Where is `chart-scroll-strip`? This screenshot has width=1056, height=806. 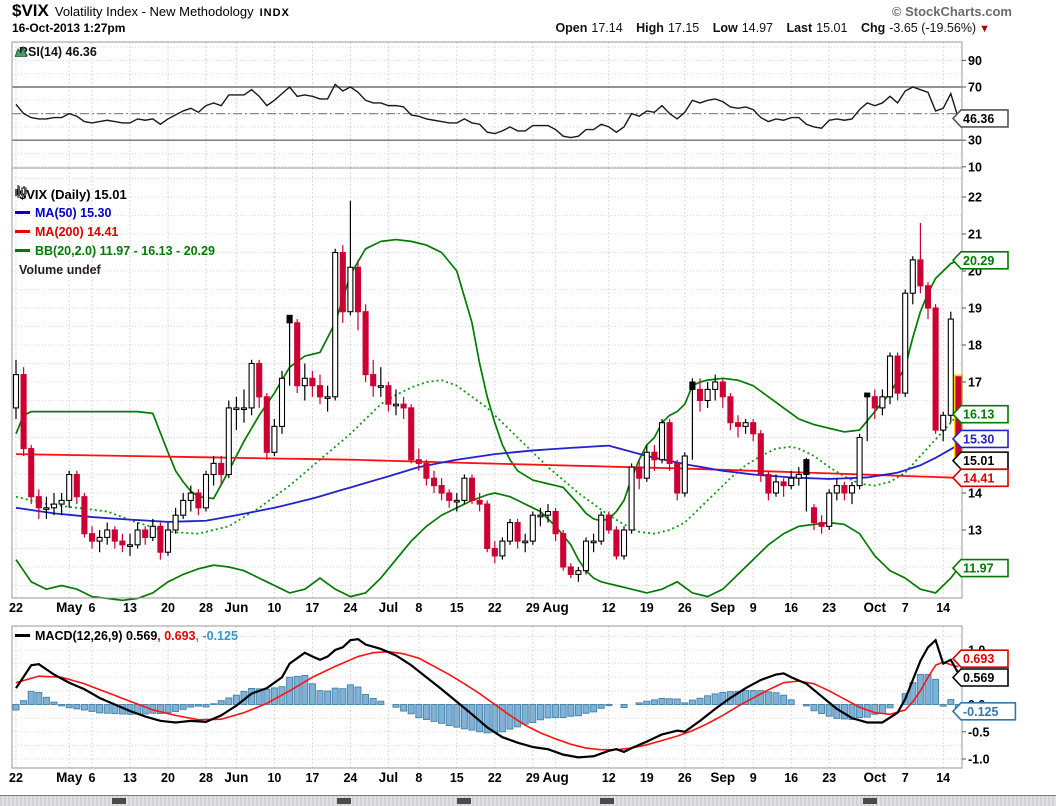
chart-scroll-strip is located at coordinates (528, 800).